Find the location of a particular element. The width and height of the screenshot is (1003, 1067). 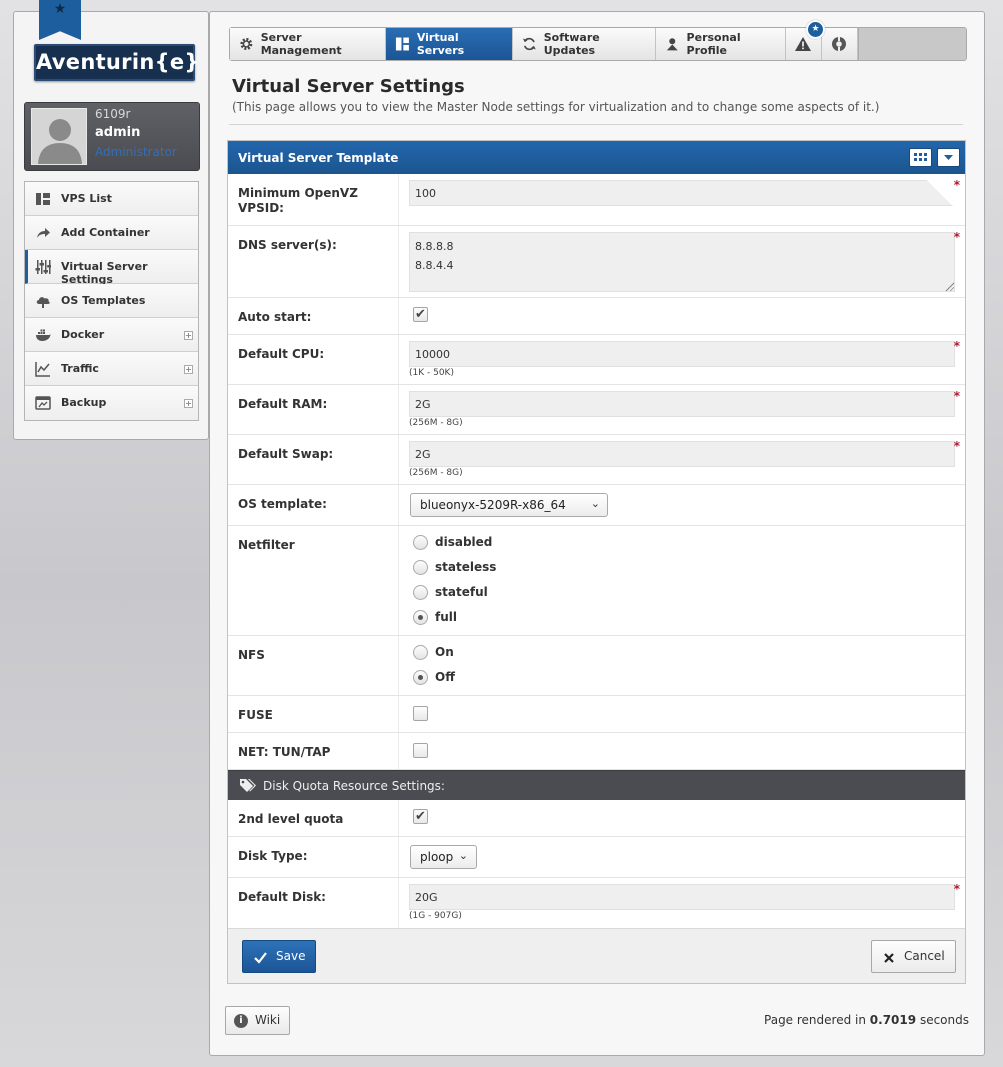

tab-support is located at coordinates (840, 44).